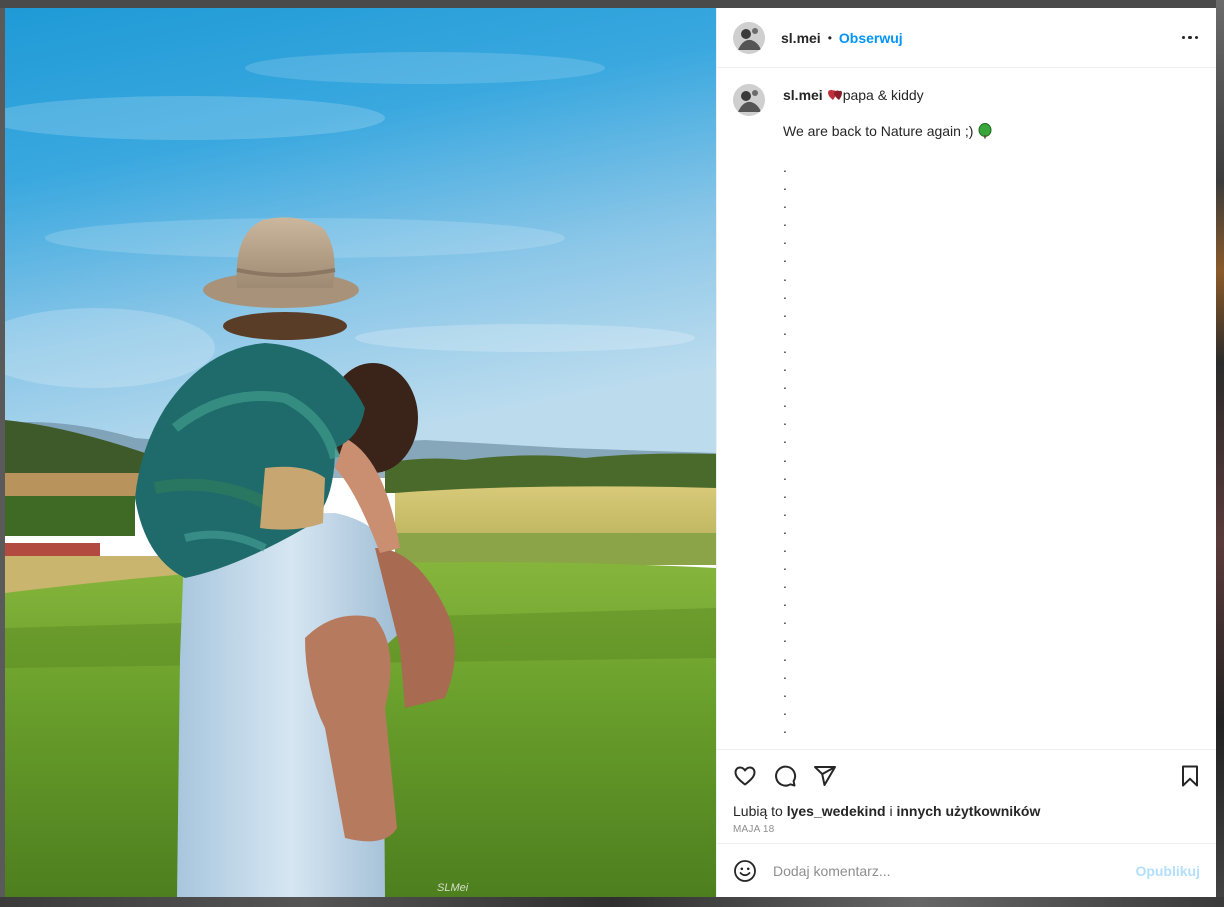  I want to click on action-bar, so click(966, 775).